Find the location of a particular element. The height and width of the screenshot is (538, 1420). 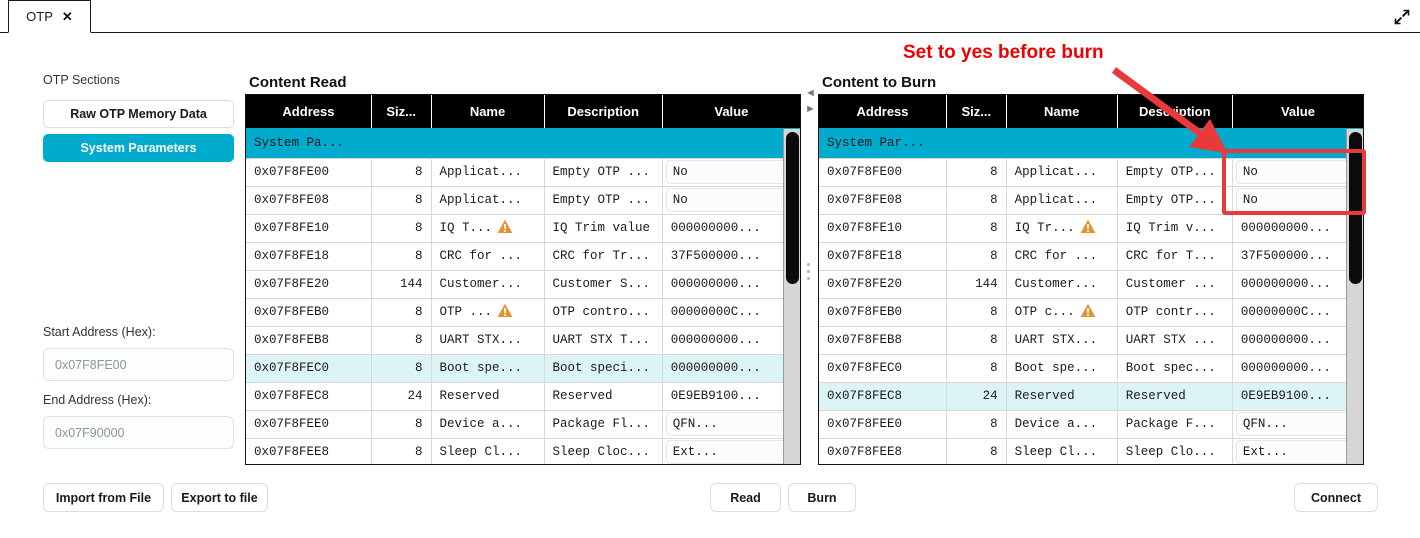

table-row: 0x07F8FE088 Applicat... Empty OTP ...No▼ is located at coordinates (523, 199).